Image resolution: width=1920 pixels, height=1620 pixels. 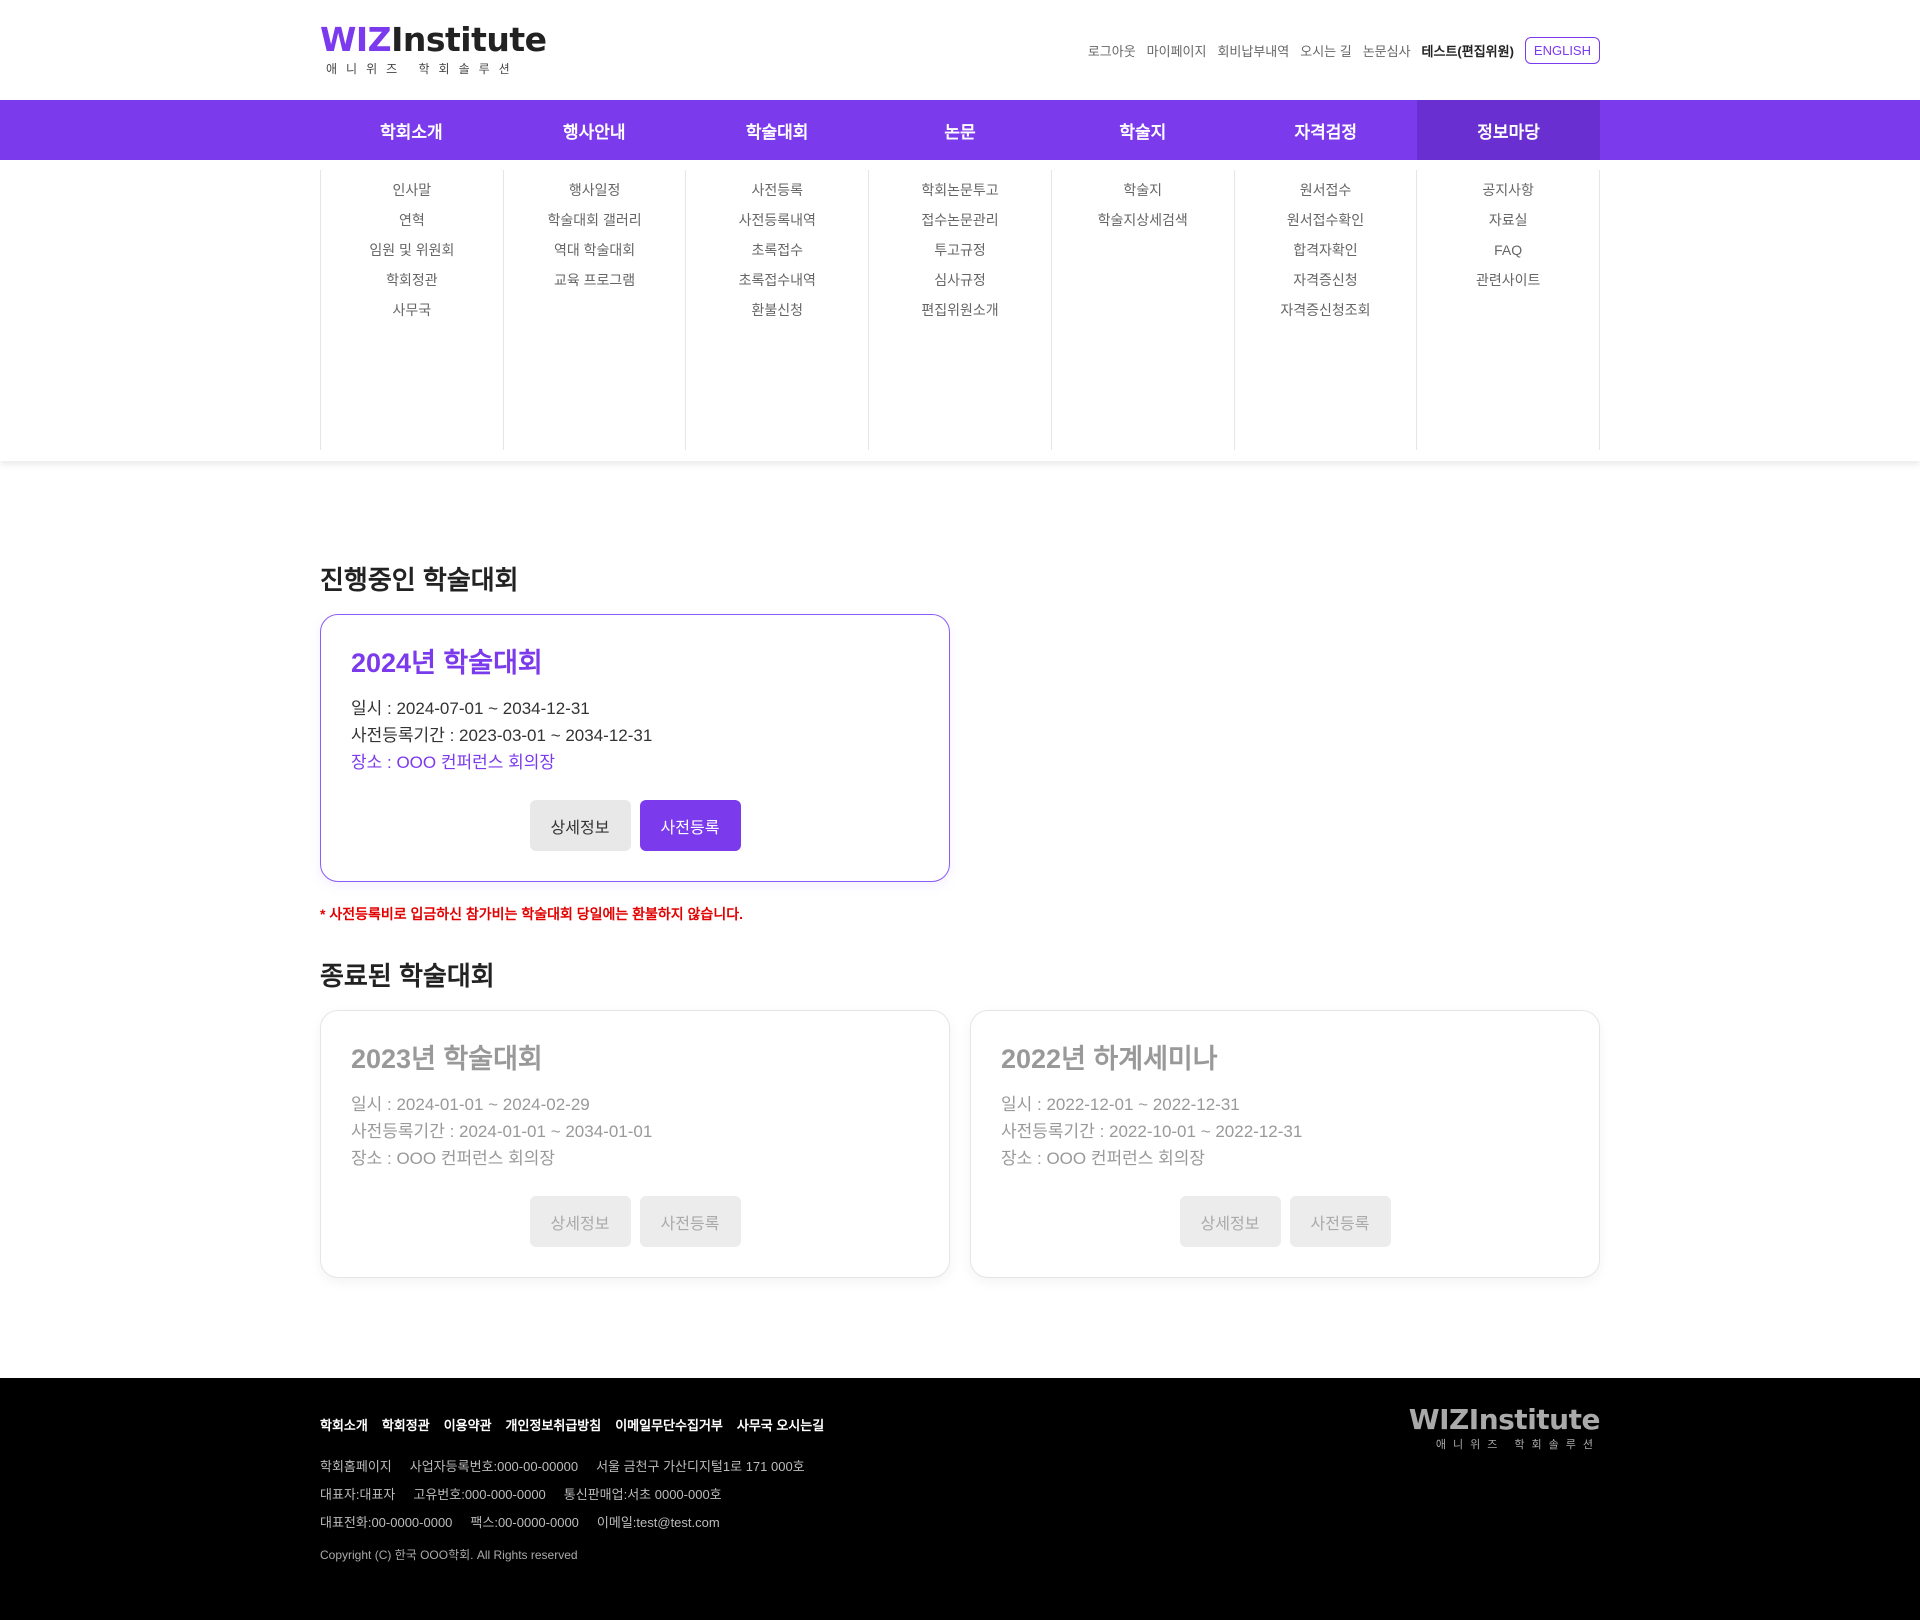 What do you see at coordinates (778, 190) in the screenshot?
I see `submenu-item: 사전등록` at bounding box center [778, 190].